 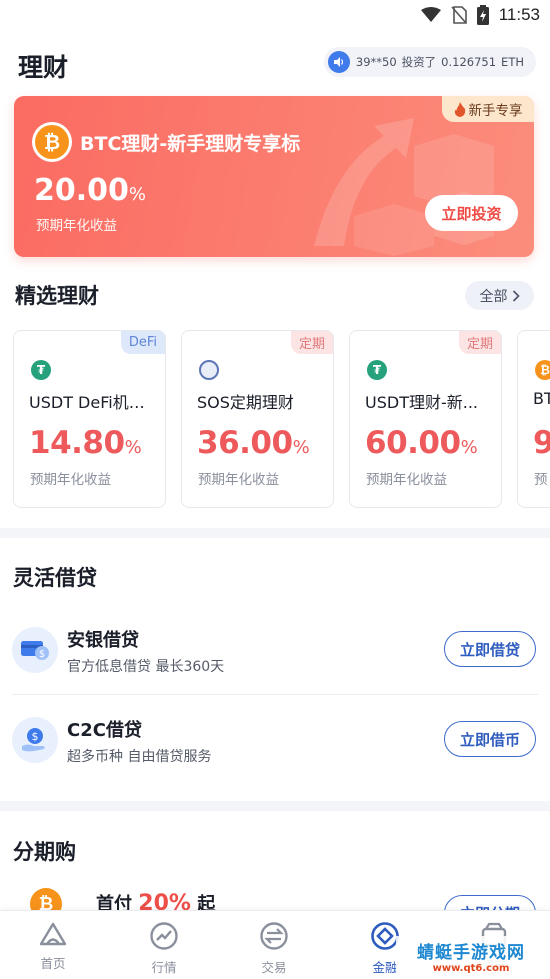 I want to click on borrow-coin-button: 立即借币, so click(x=490, y=739).